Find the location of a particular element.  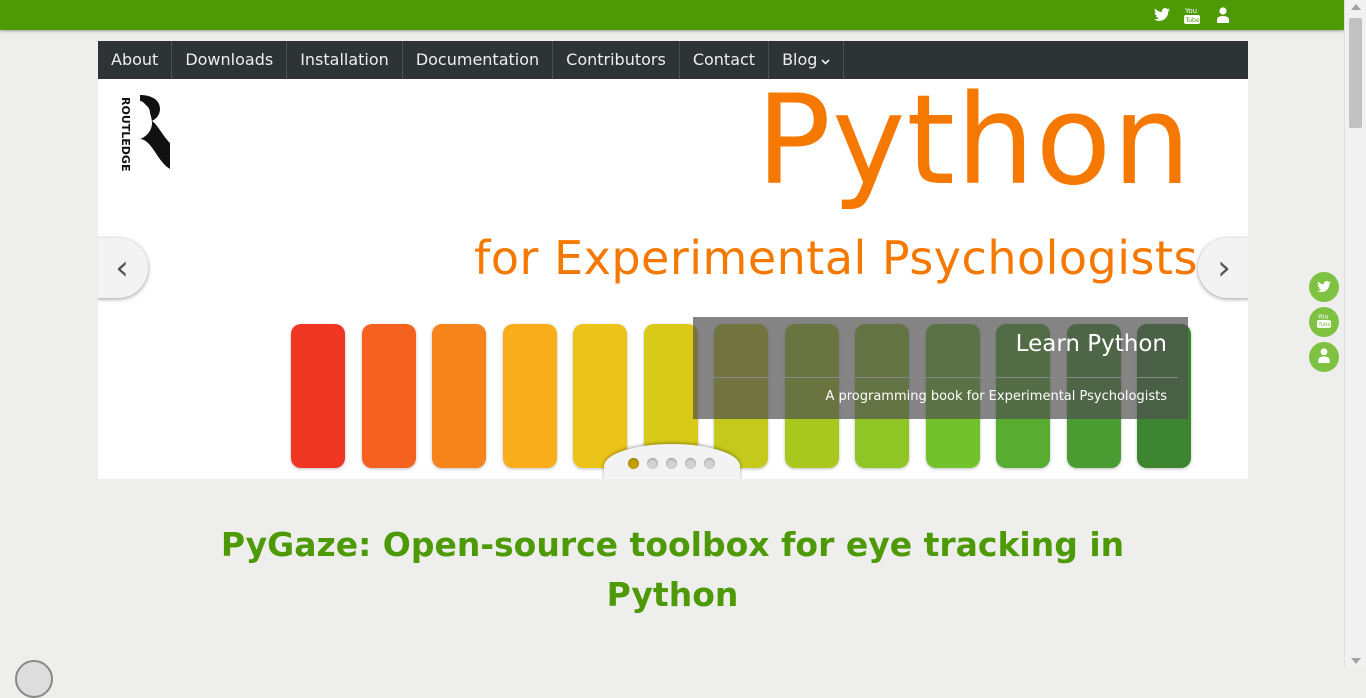

nav-item-blog: Blog is located at coordinates (807, 61).